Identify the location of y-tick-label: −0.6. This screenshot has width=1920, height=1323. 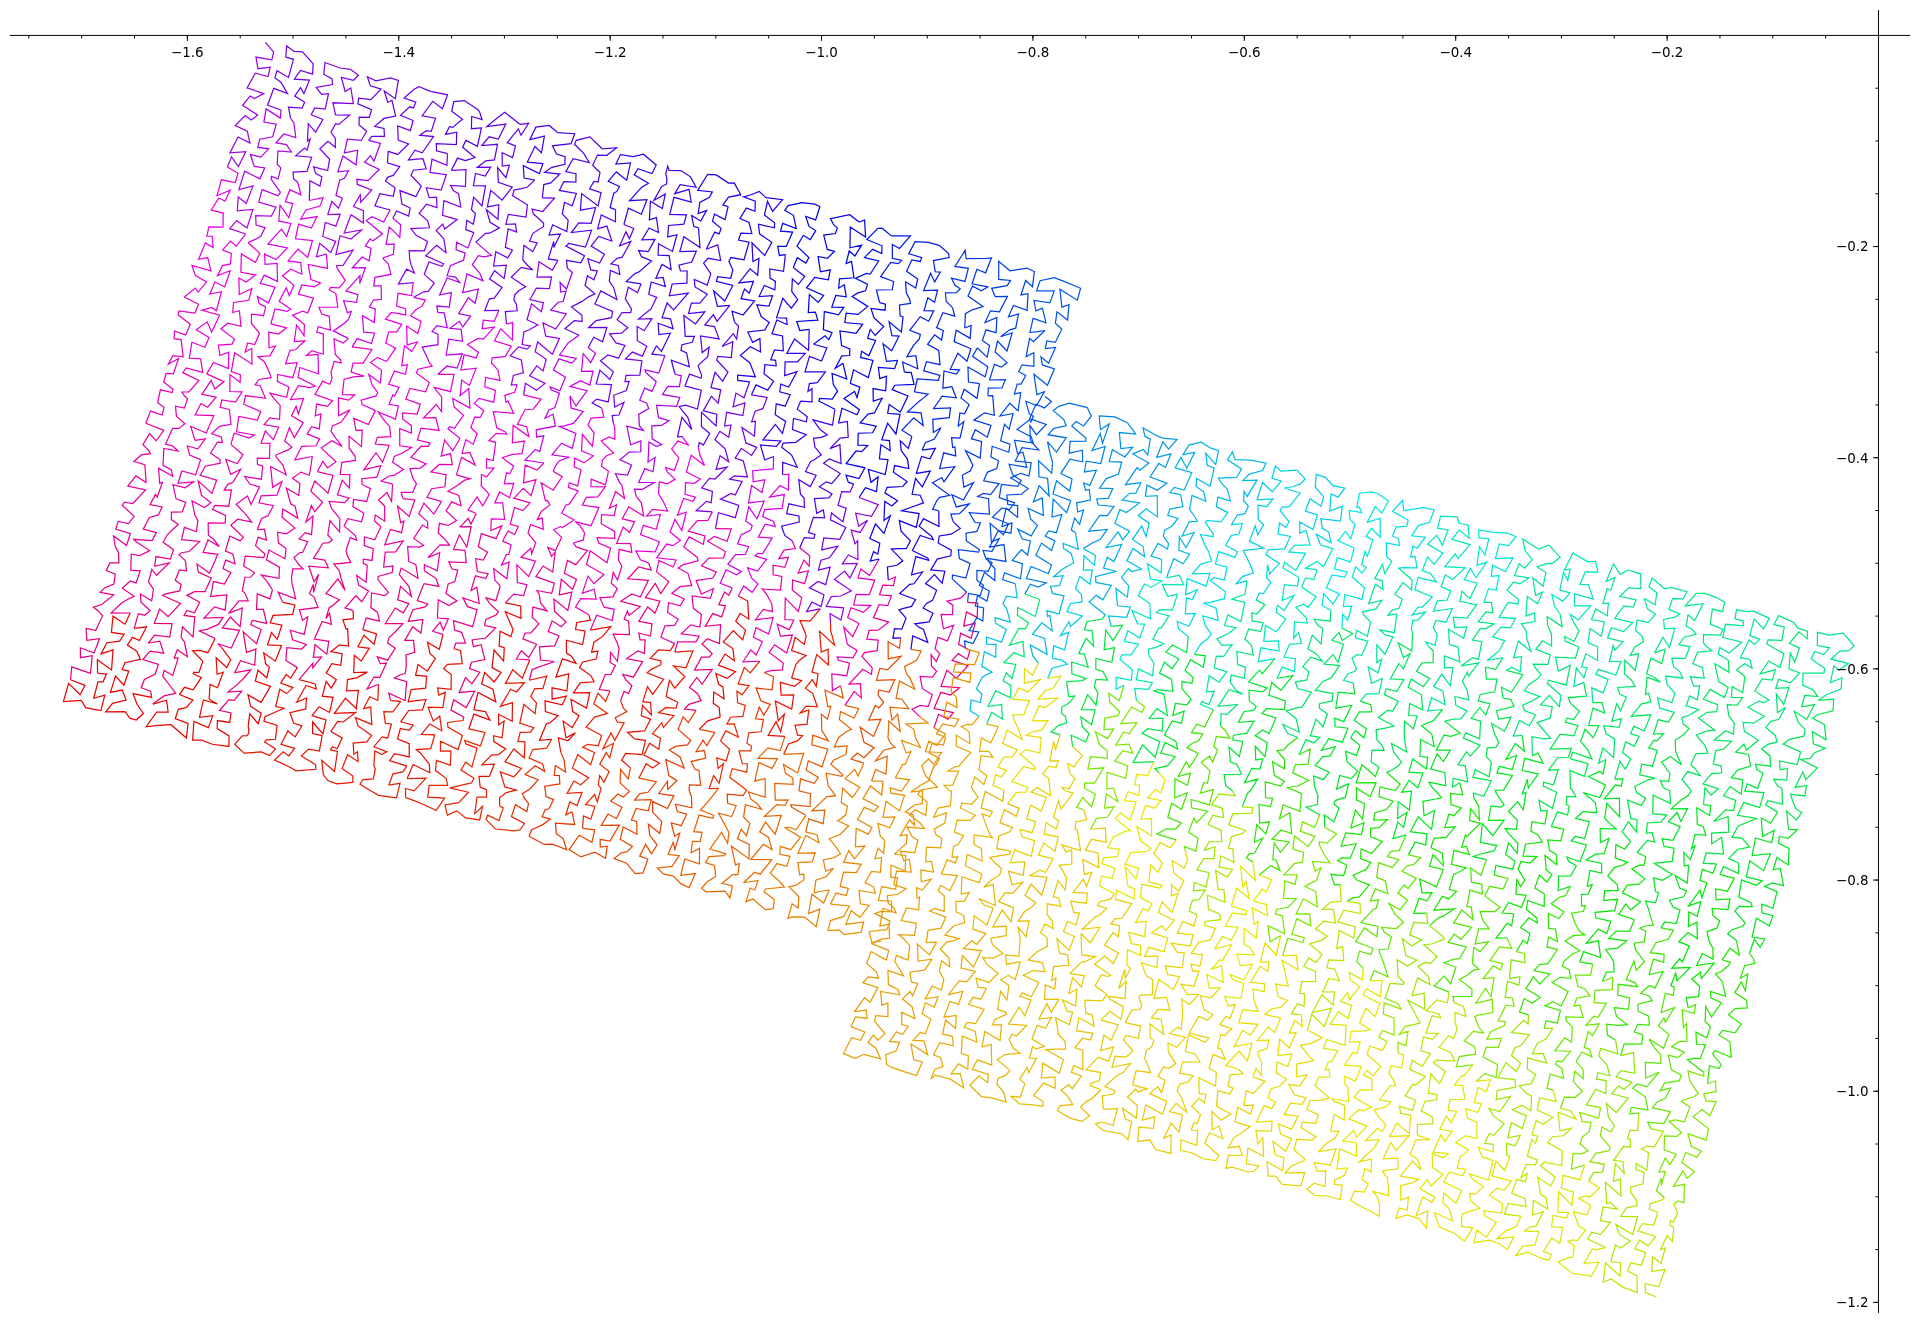
(1852, 669).